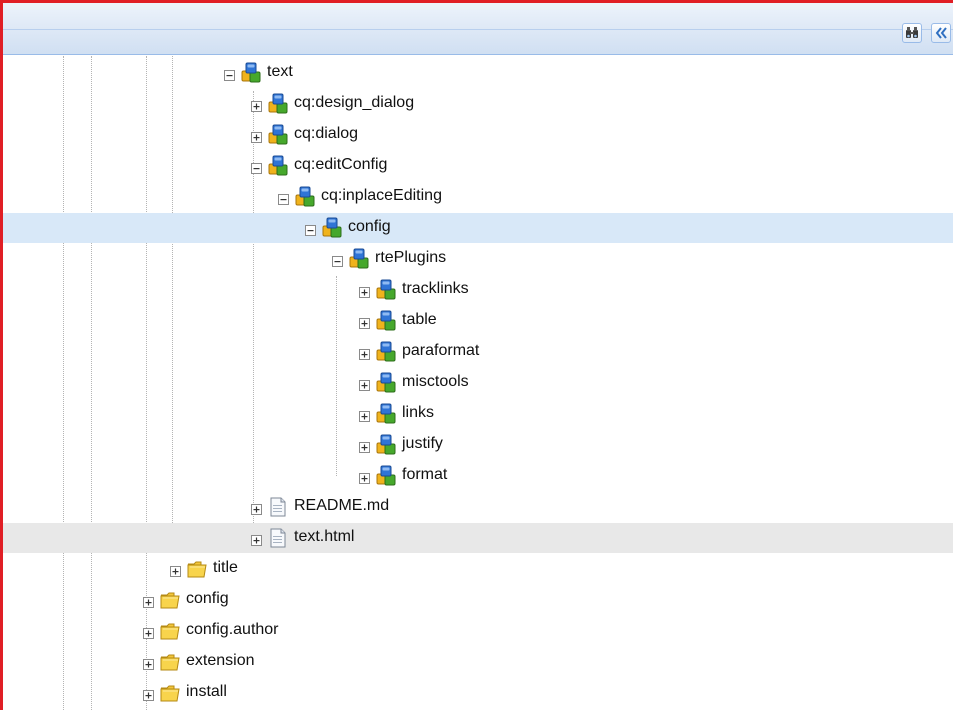 The width and height of the screenshot is (953, 710). Describe the element at coordinates (324, 537) in the screenshot. I see `tree-node-label: text.html` at that location.